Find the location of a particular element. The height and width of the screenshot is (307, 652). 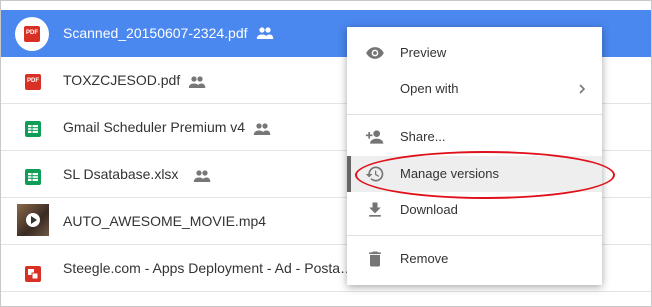

video-thumbnail is located at coordinates (33, 220).